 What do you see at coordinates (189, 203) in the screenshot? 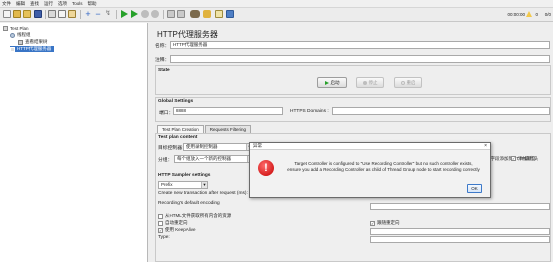
I see `recording-encoding-label: Recording's default encoding` at bounding box center [189, 203].